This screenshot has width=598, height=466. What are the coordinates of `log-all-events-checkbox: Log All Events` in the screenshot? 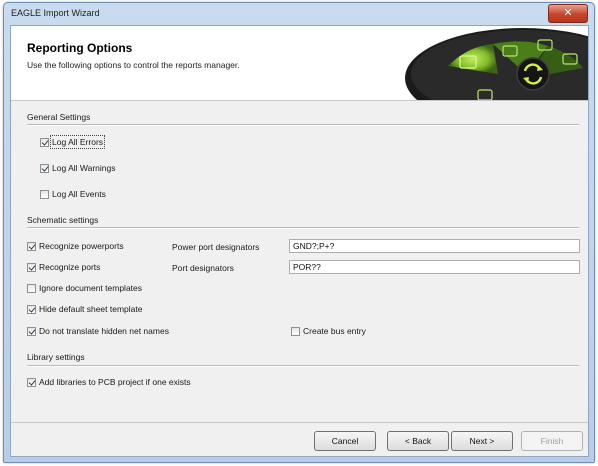 It's located at (73, 194).